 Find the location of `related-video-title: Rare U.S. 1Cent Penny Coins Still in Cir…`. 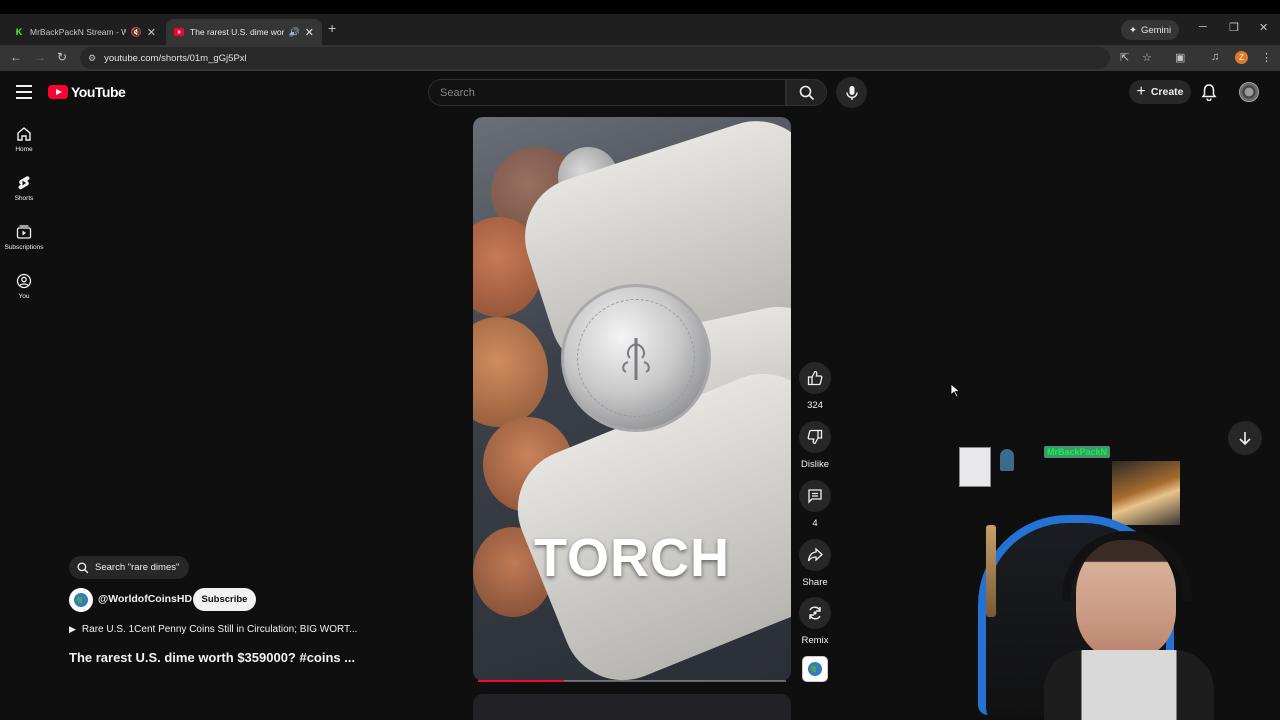

related-video-title: Rare U.S. 1Cent Penny Coins Still in Cir… is located at coordinates (219, 629).